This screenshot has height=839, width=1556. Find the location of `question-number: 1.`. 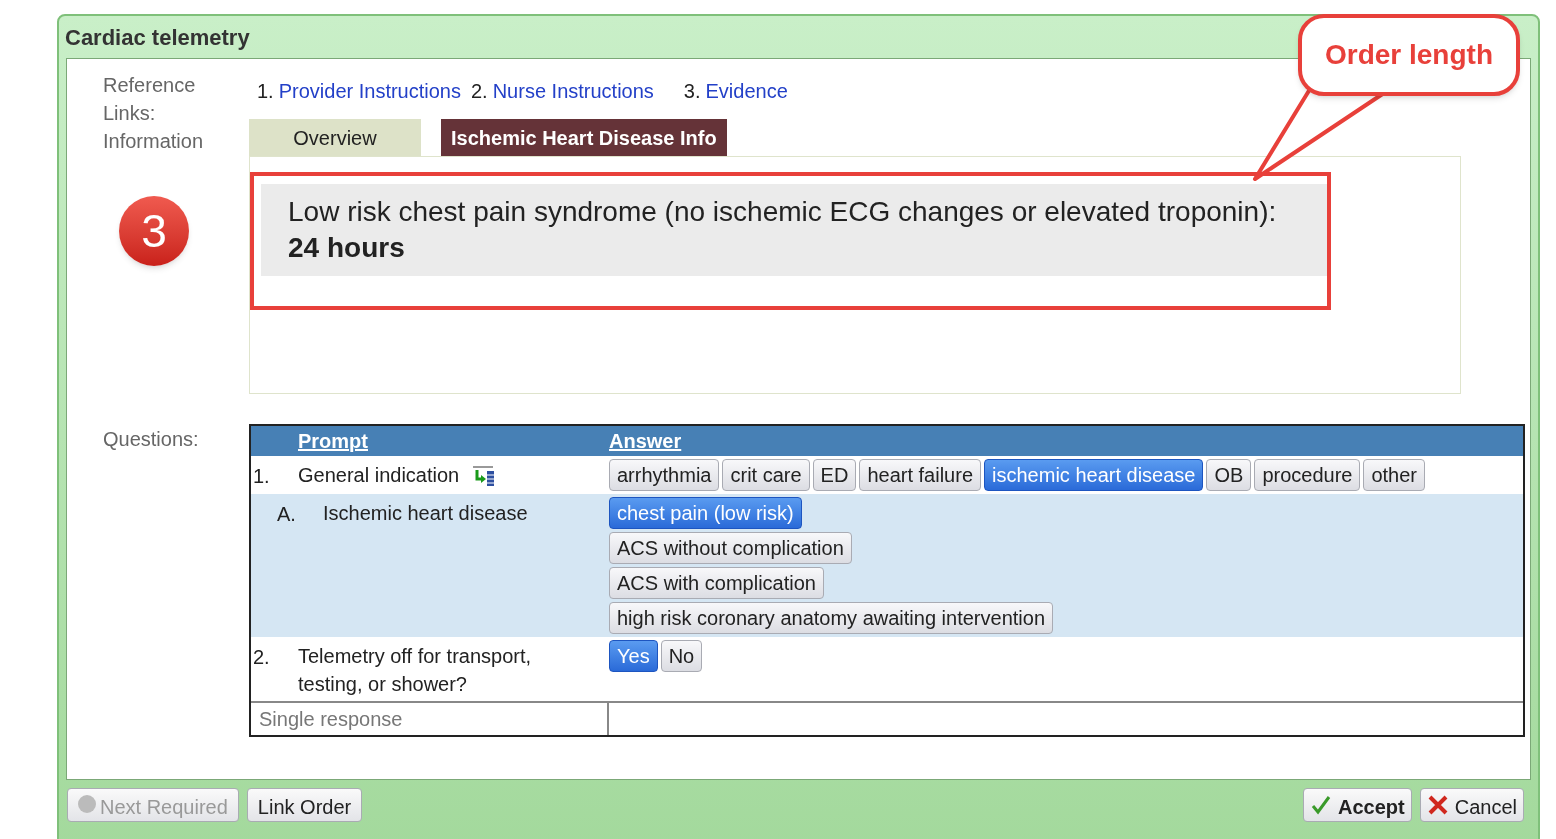

question-number: 1. is located at coordinates (261, 476).